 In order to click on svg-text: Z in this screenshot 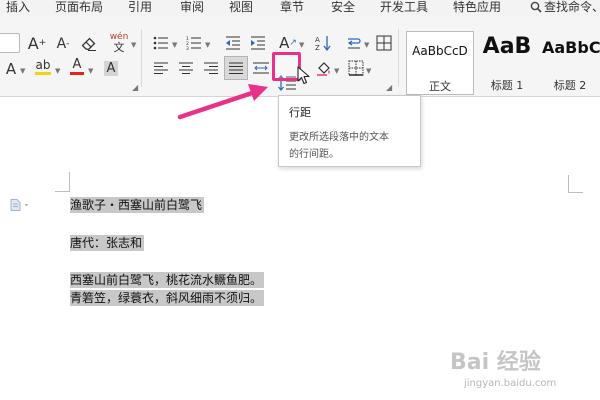, I will do `click(317, 47)`.